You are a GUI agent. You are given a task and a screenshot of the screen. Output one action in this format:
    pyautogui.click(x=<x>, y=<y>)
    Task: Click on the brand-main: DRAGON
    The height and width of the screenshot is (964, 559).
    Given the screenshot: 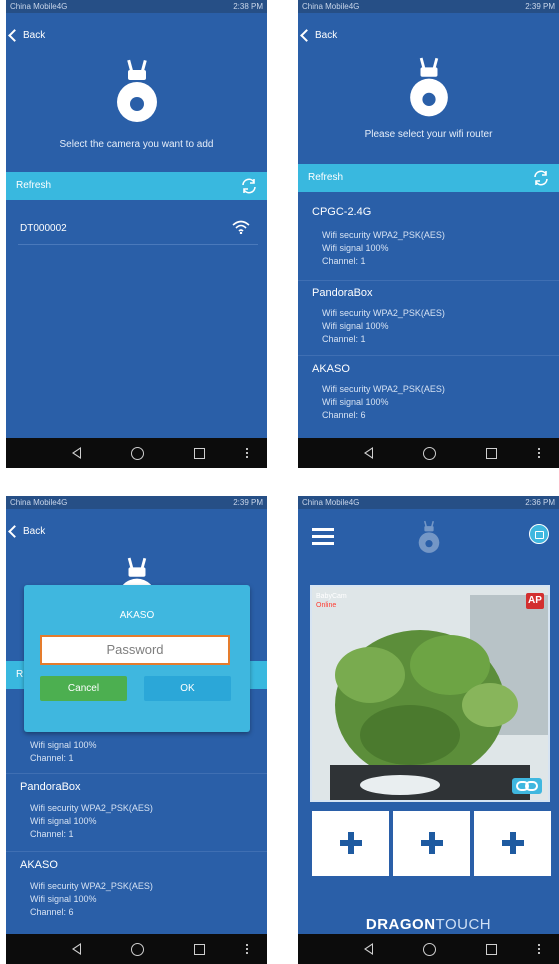 What is the action you would take?
    pyautogui.click(x=400, y=924)
    